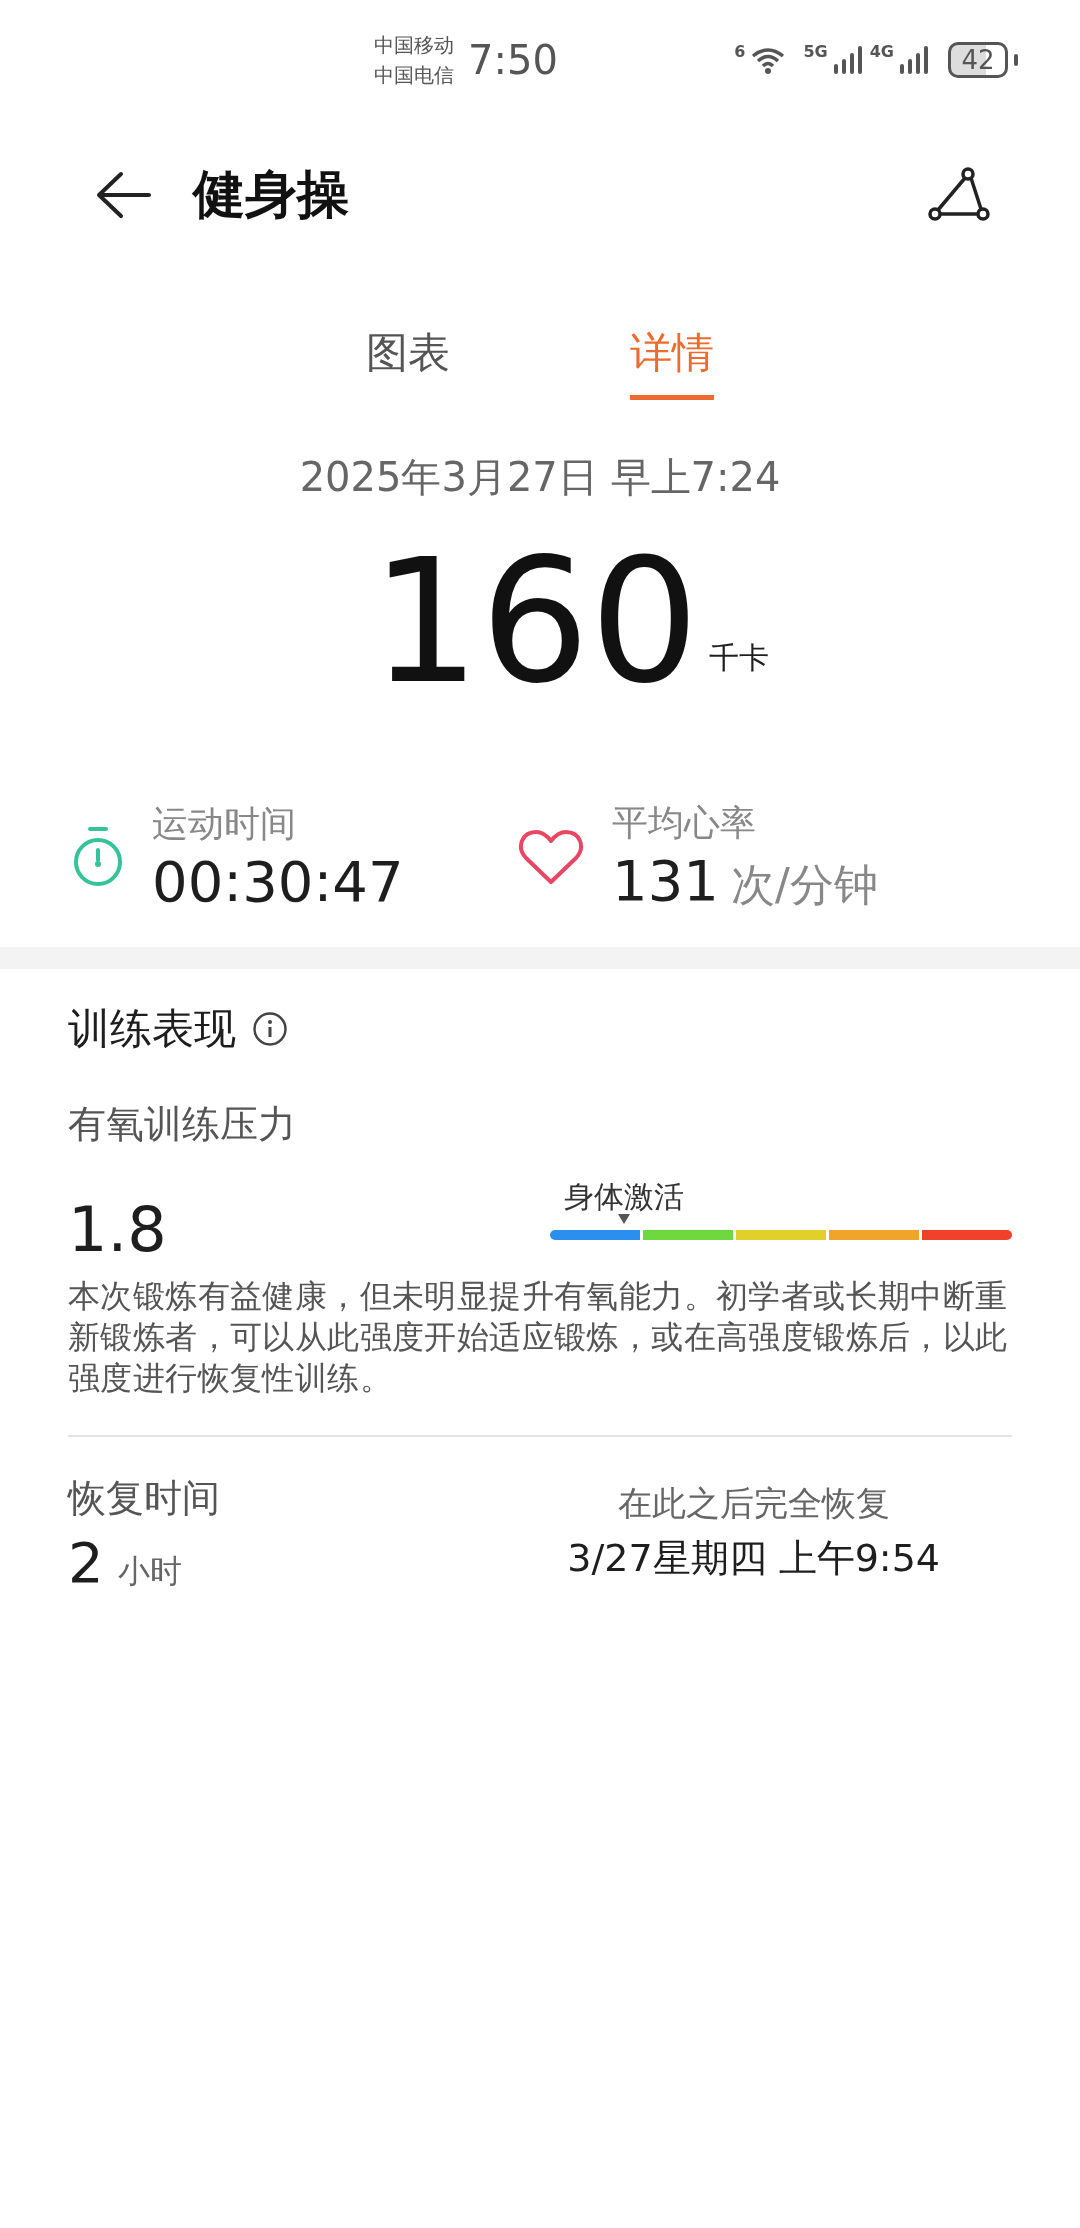 The width and height of the screenshot is (1080, 2228). I want to click on metric-label: 恢复时间, so click(144, 1498).